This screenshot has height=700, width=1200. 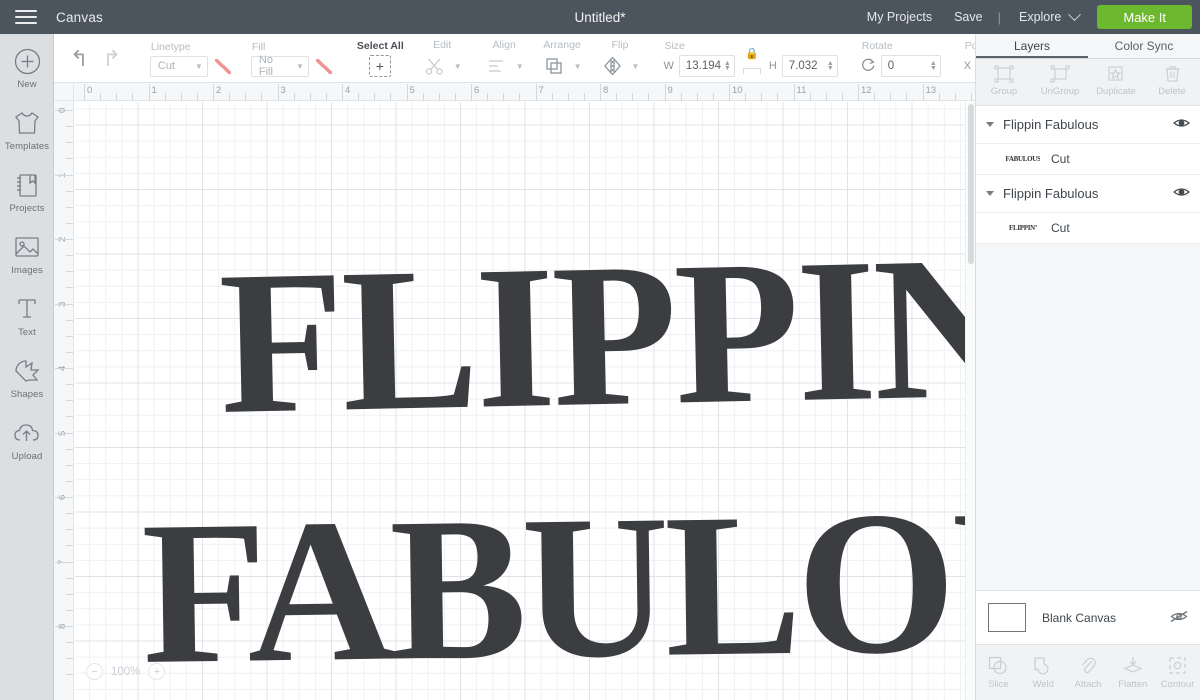 What do you see at coordinates (1088, 617) in the screenshot?
I see `blank-canvas-row: Blank Canvas` at bounding box center [1088, 617].